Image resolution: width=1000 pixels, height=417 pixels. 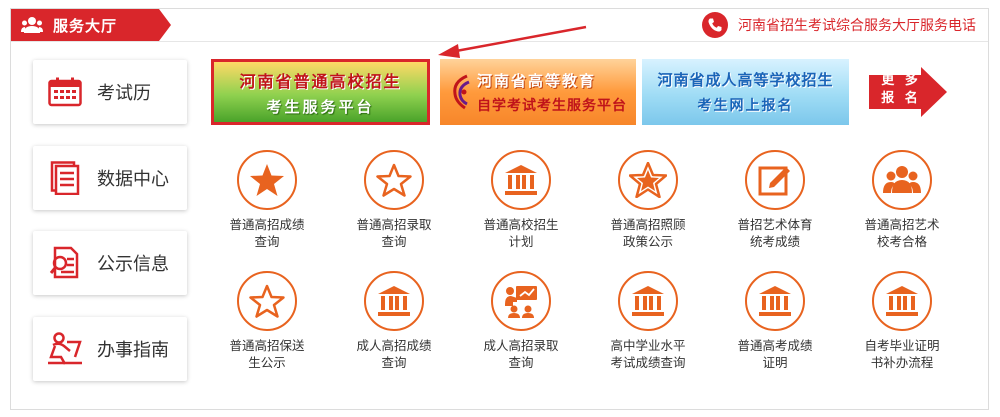 What do you see at coordinates (124, 93) in the screenshot?
I see `sidebar-item-label: 考试历` at bounding box center [124, 93].